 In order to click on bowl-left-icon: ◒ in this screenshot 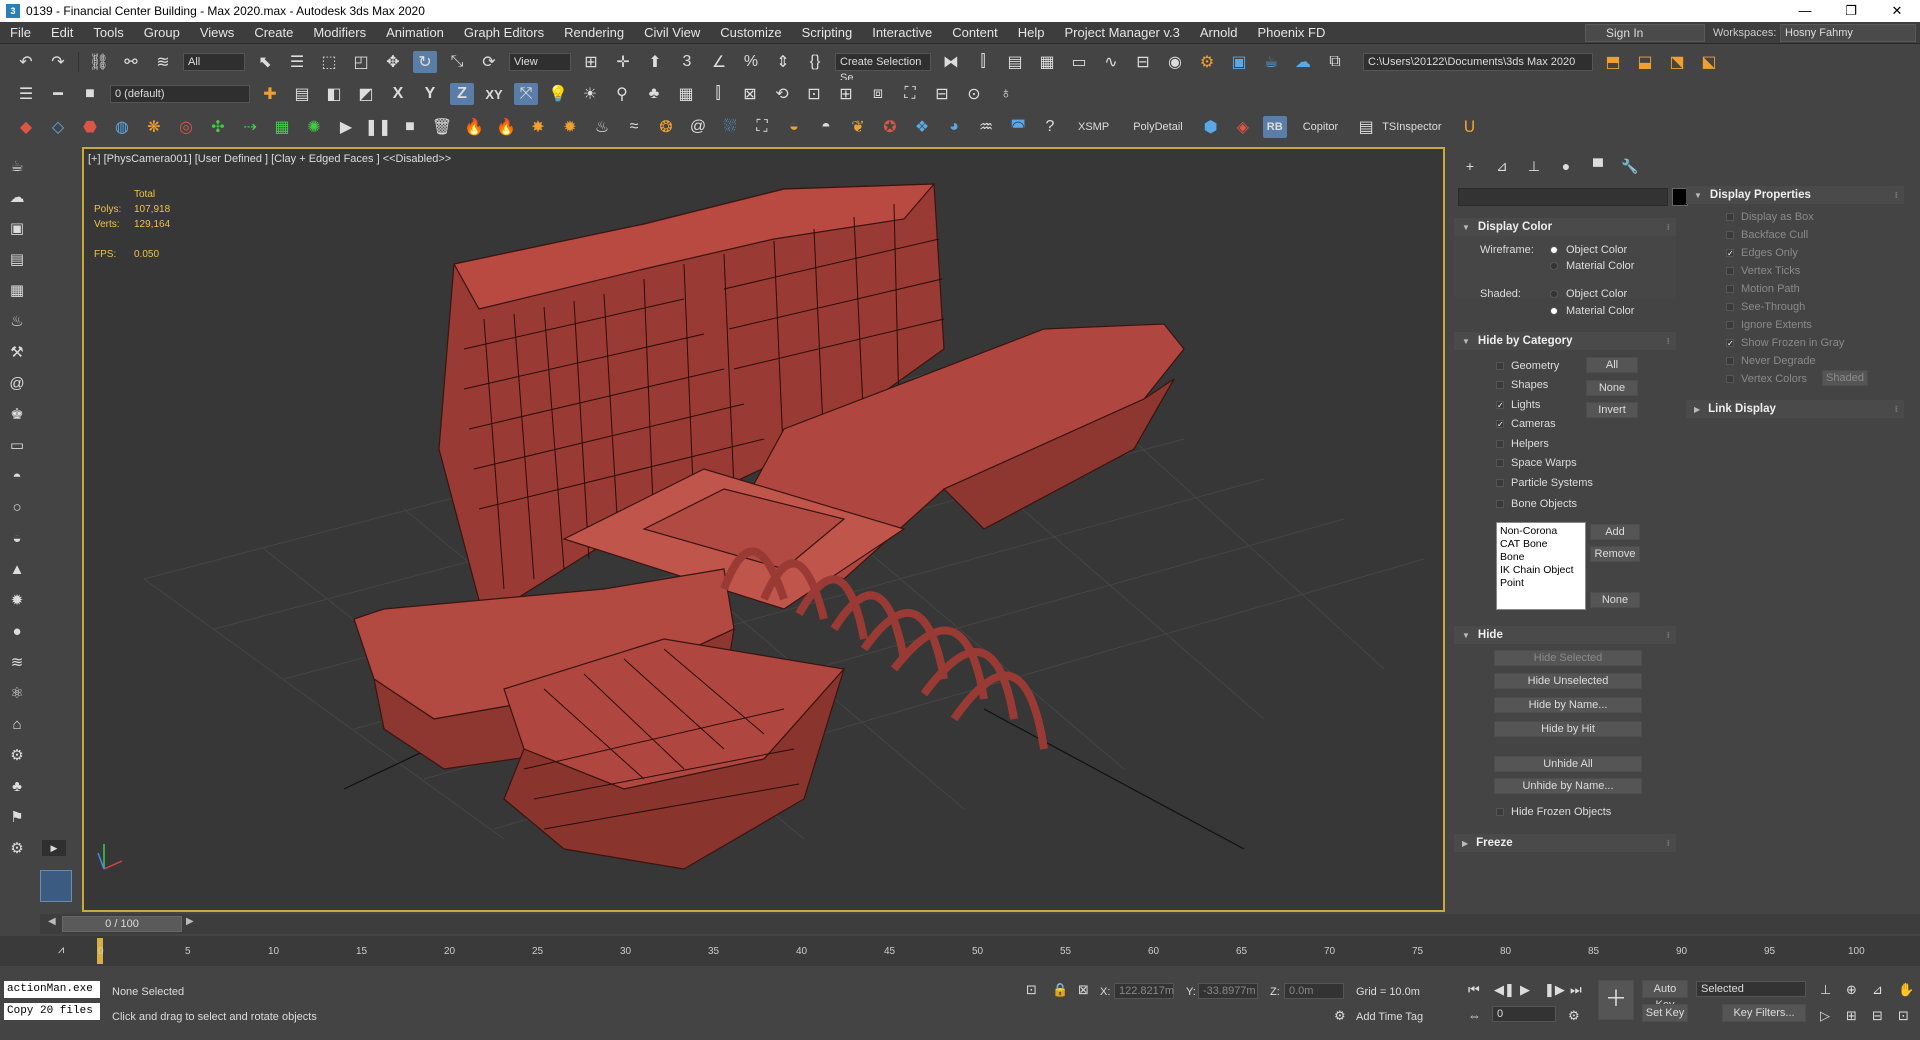, I will do `click(17, 539)`.